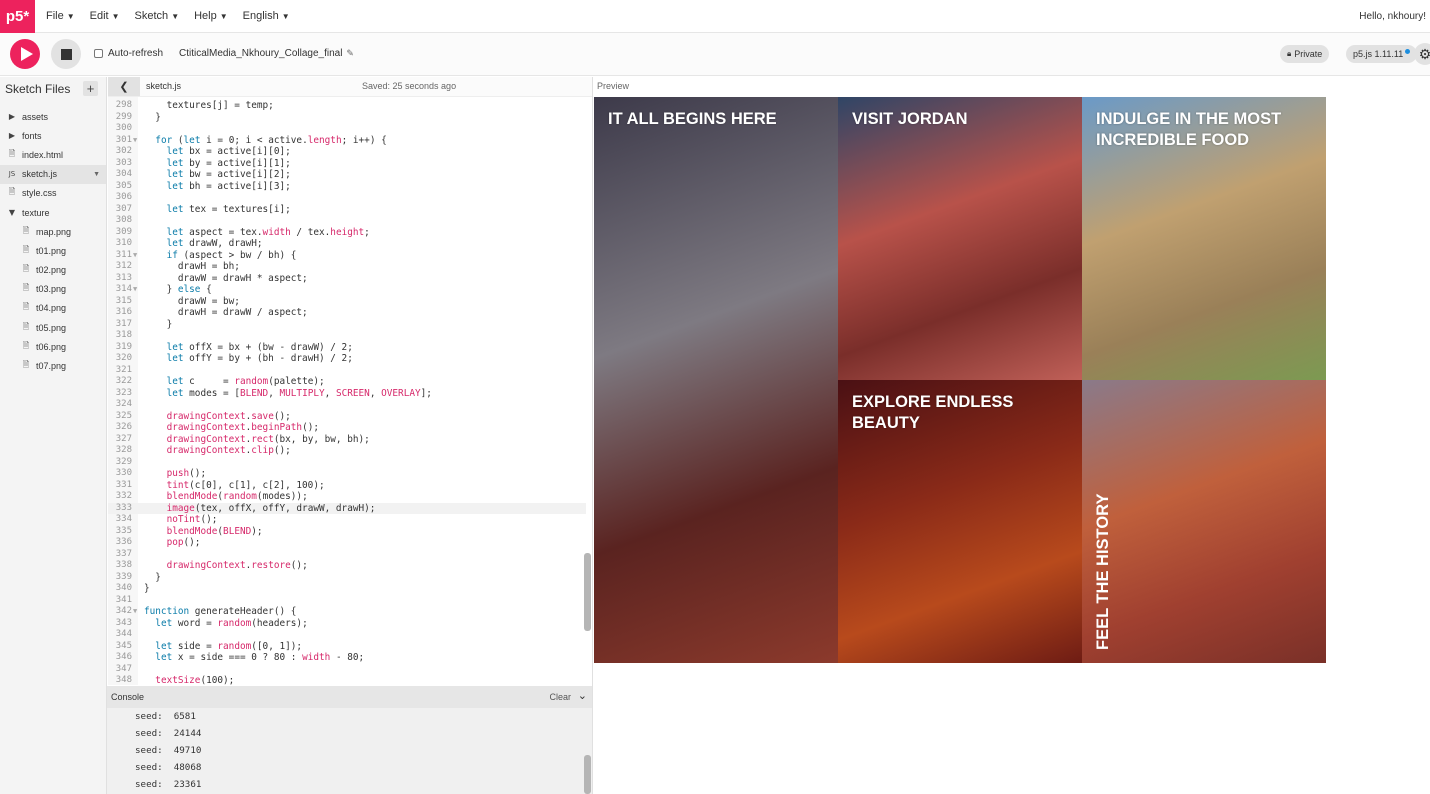 The width and height of the screenshot is (1430, 794). I want to click on code-line: 303 let by = active[i][1];, so click(347, 164).